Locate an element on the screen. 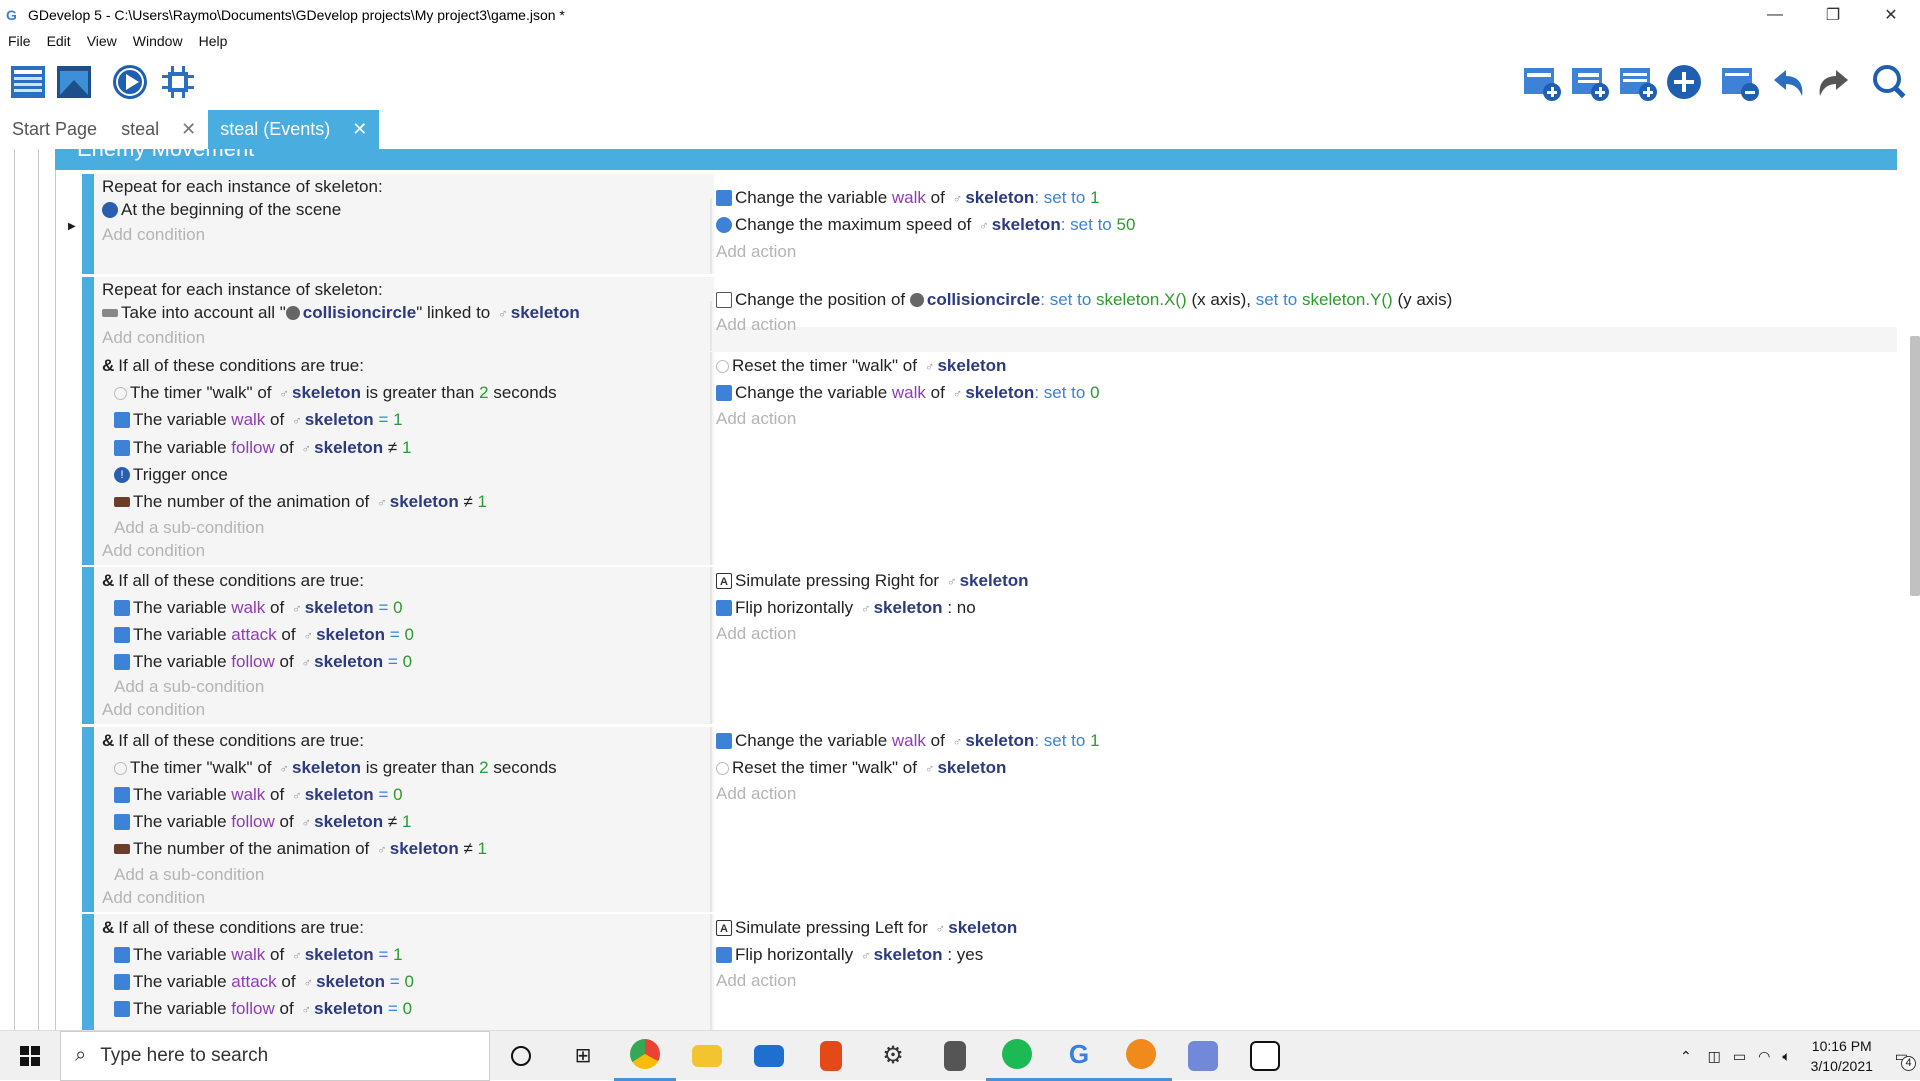 The width and height of the screenshot is (1920, 1081). tab-steal-events: steal (Events) ✕ is located at coordinates (294, 129).